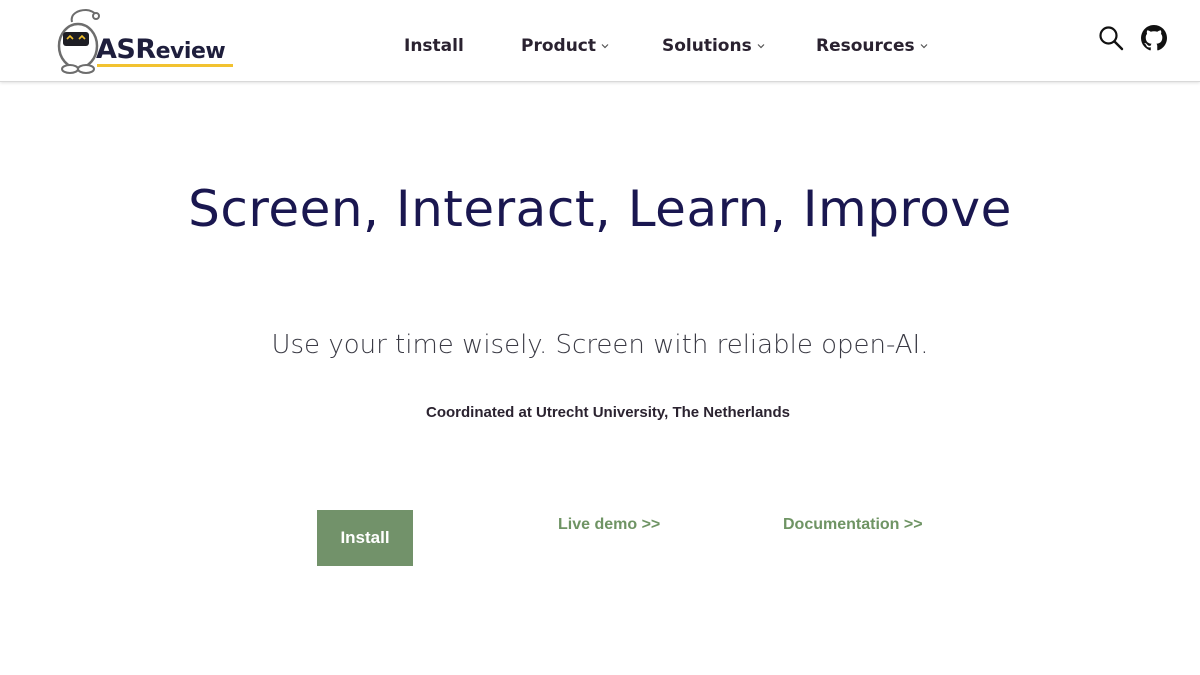  I want to click on nav-item-resources: Resources, so click(872, 46).